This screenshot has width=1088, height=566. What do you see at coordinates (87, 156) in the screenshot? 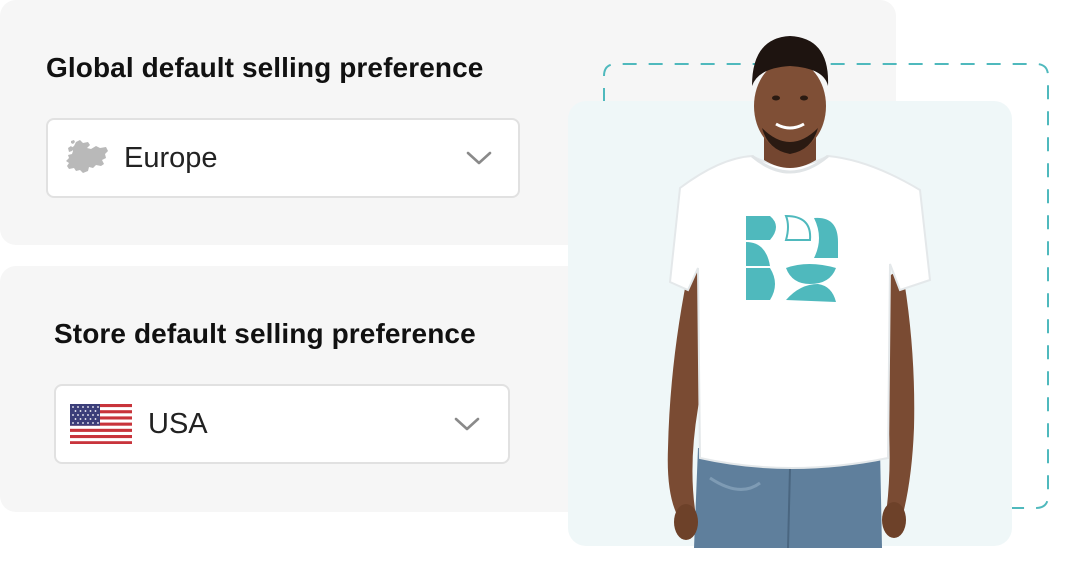
I see `europe-map-icon` at bounding box center [87, 156].